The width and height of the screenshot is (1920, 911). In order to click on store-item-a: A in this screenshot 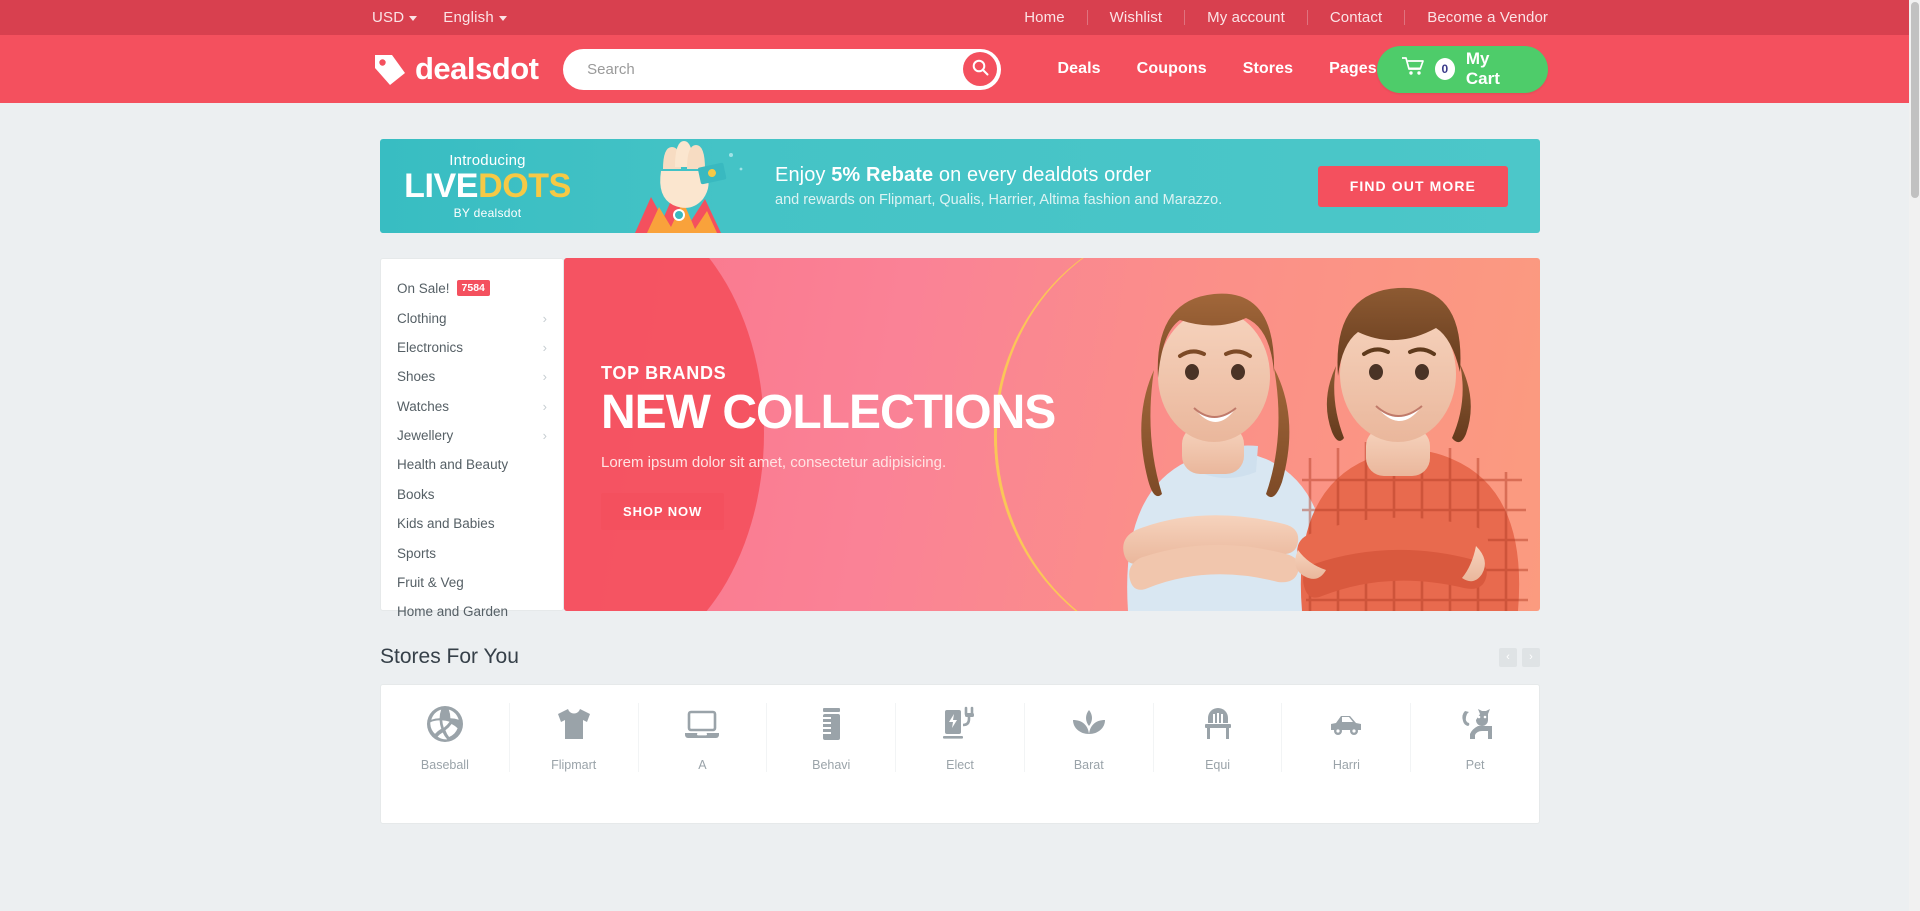, I will do `click(703, 737)`.